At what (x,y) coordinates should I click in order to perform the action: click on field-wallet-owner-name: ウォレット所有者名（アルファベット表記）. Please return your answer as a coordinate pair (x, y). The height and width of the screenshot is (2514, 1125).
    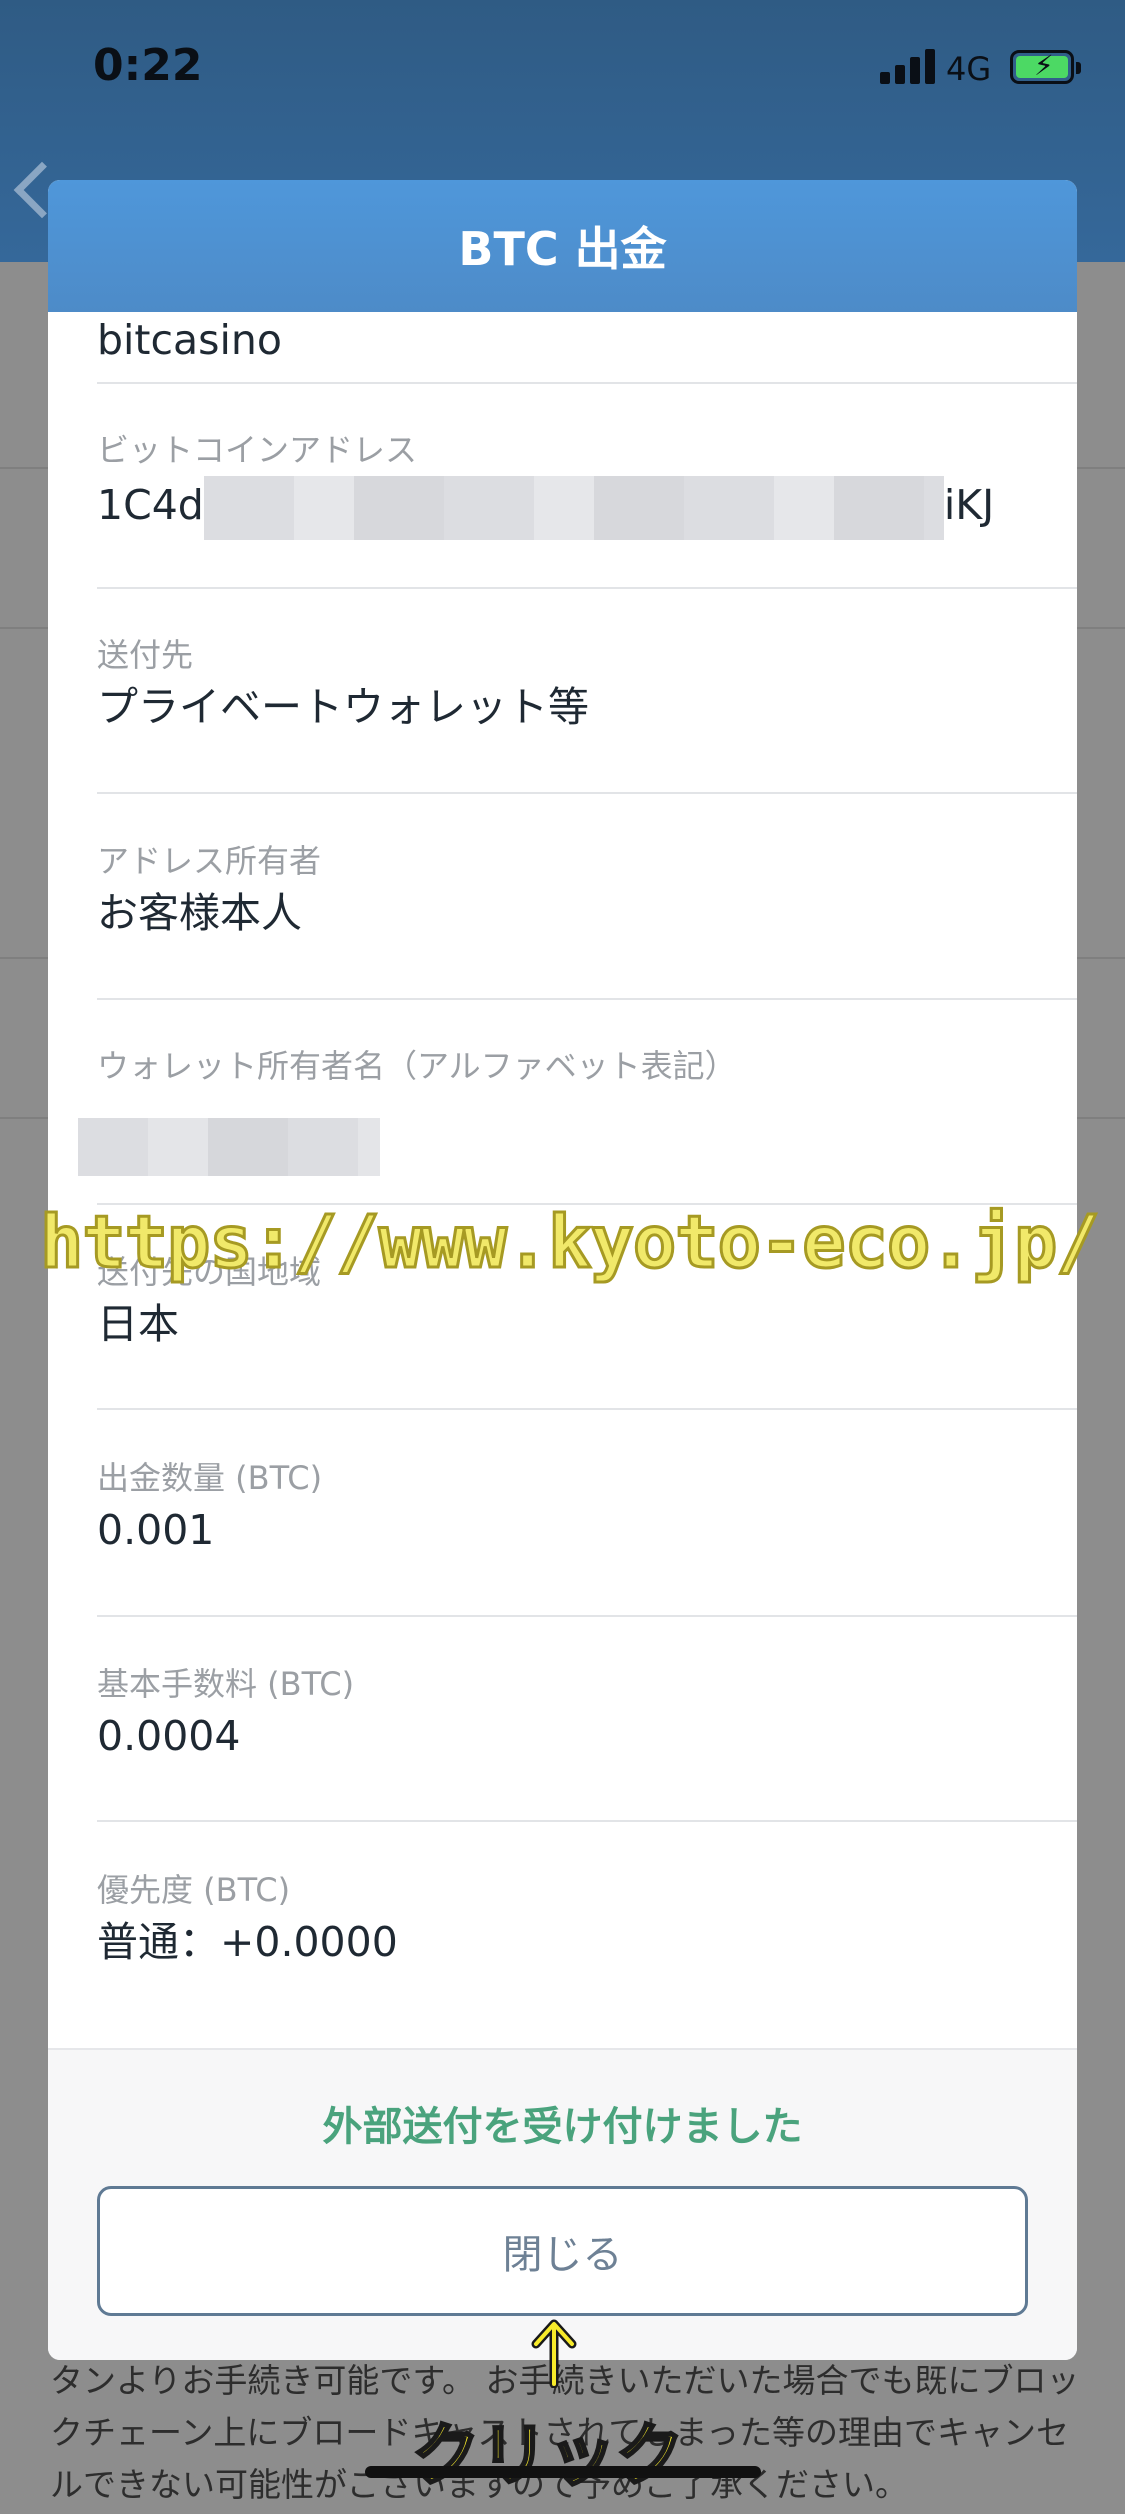
    Looking at the image, I should click on (587, 1066).